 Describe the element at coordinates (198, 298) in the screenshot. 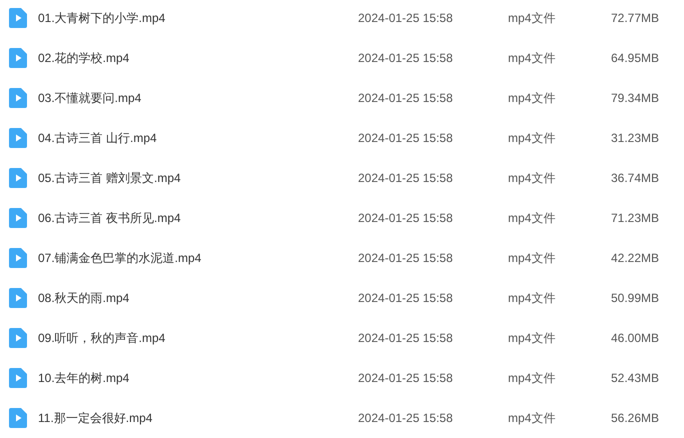

I see `file-name: 08.秋天的雨.mp4` at that location.